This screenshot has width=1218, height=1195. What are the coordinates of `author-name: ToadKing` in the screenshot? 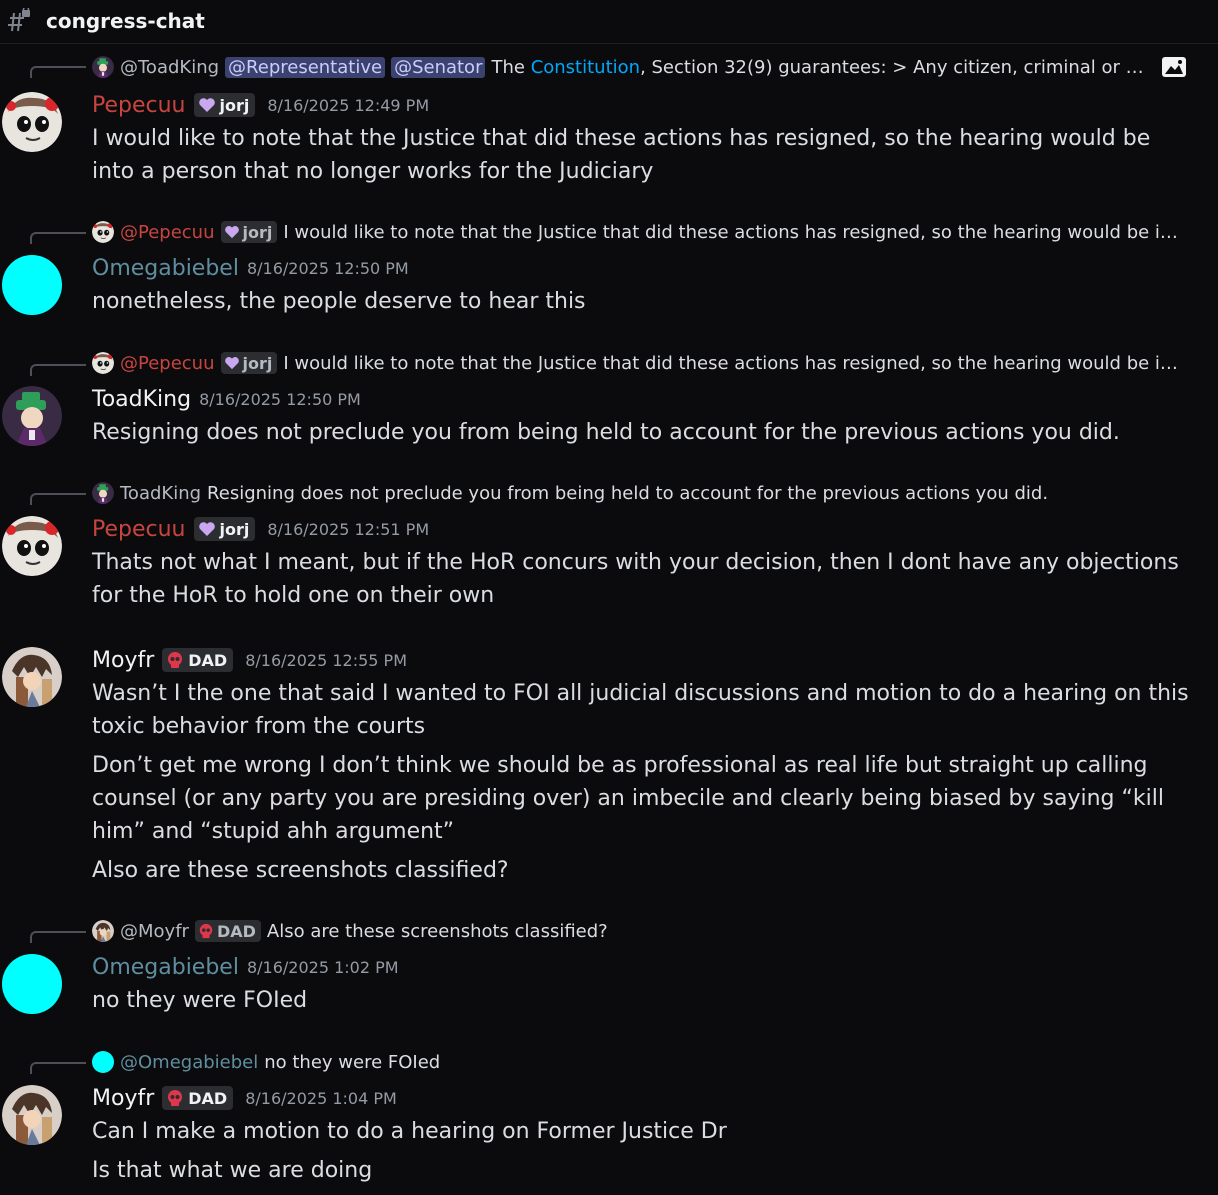 It's located at (141, 399).